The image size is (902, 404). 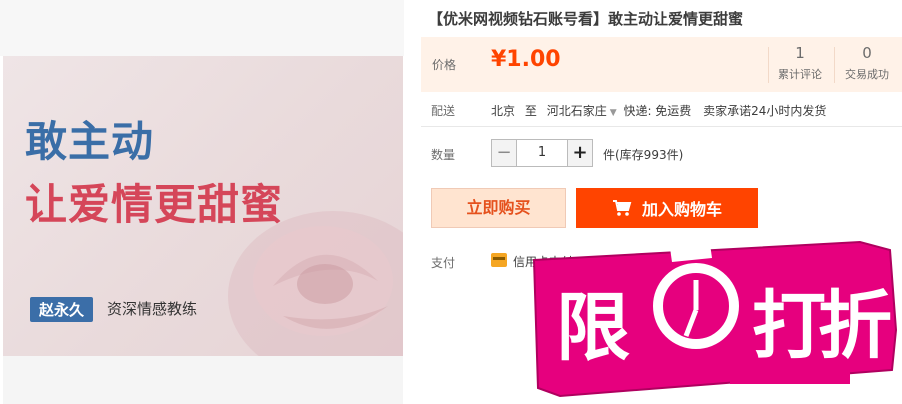 What do you see at coordinates (867, 74) in the screenshot?
I see `trades-label: 交易成功` at bounding box center [867, 74].